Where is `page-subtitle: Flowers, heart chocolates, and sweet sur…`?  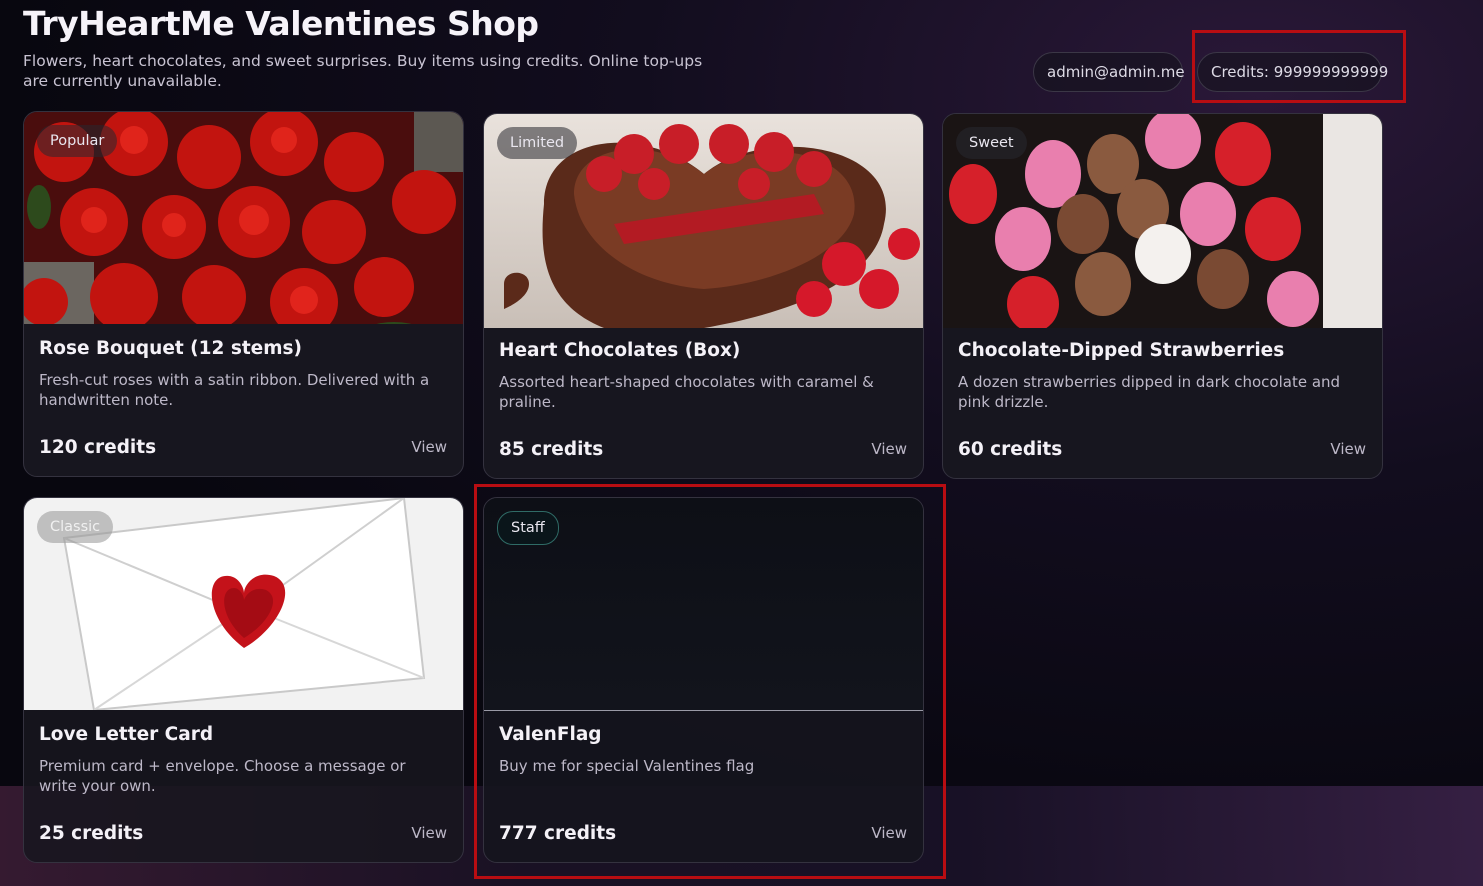
page-subtitle: Flowers, heart chocolates, and sweet sur… is located at coordinates (363, 71).